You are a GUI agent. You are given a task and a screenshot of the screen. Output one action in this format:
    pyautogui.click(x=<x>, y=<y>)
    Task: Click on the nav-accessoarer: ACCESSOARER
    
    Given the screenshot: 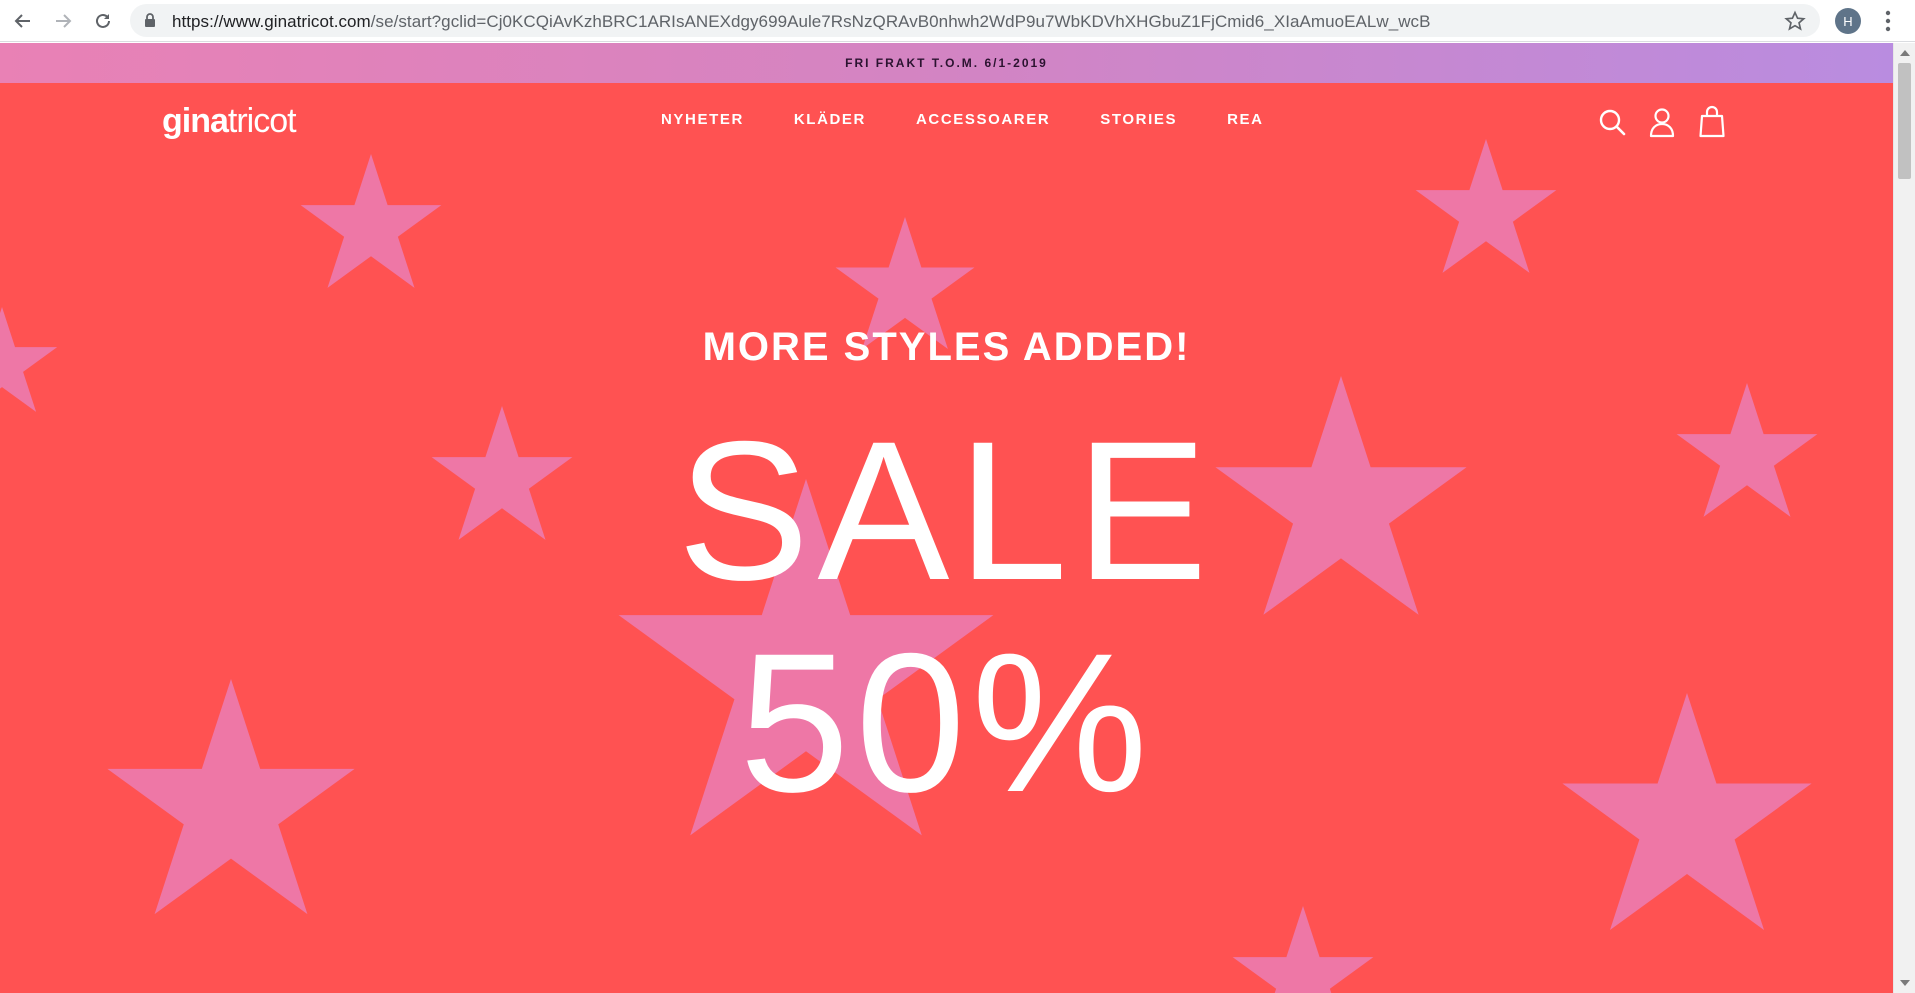 What is the action you would take?
    pyautogui.click(x=983, y=119)
    